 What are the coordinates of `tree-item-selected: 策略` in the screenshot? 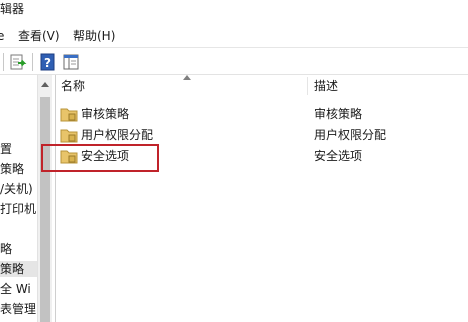 It's located at (18, 269).